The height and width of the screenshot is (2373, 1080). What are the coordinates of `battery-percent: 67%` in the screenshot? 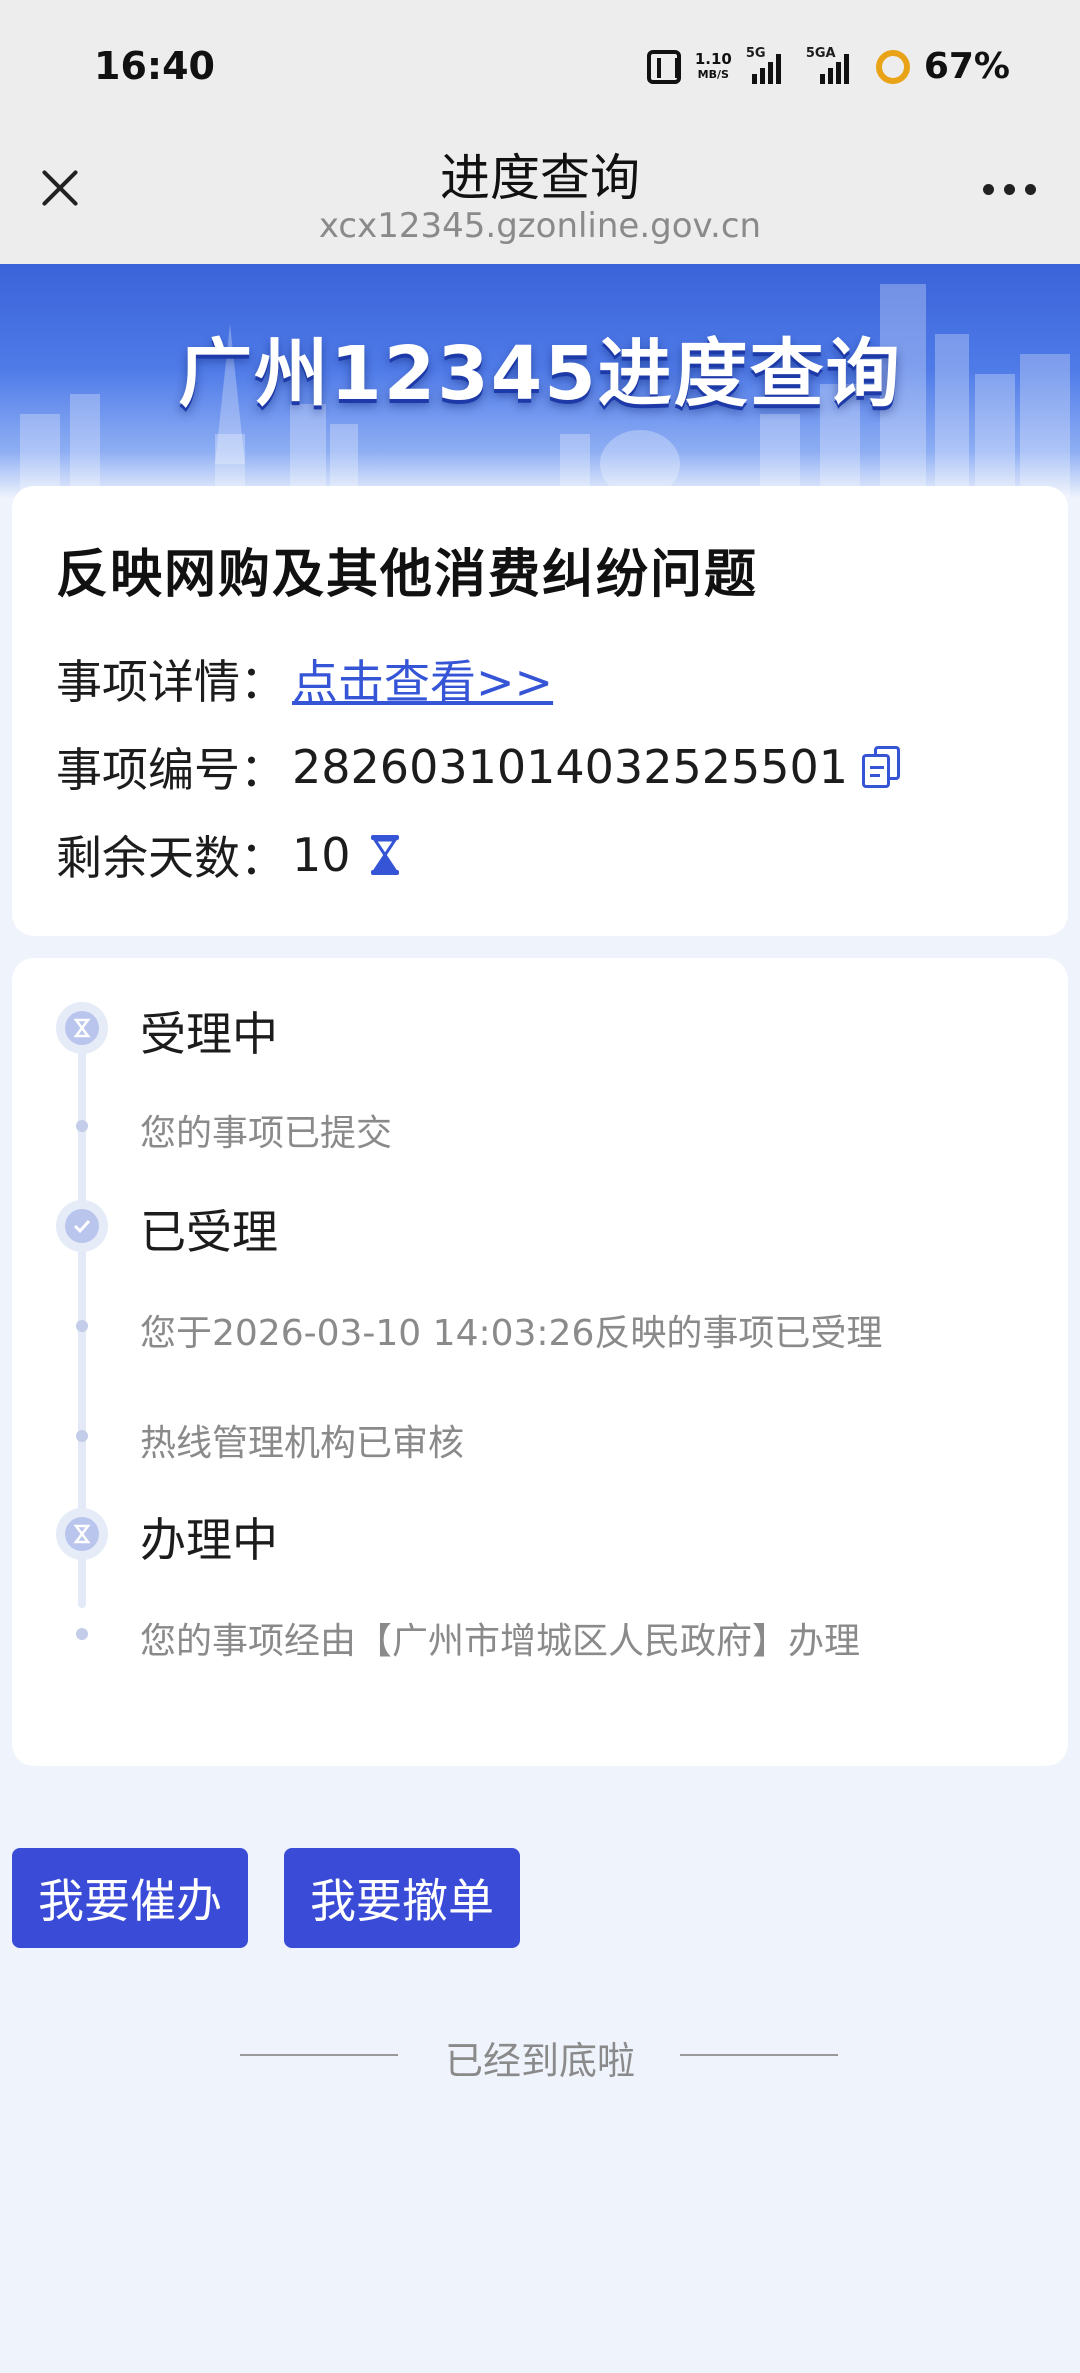 It's located at (966, 66).